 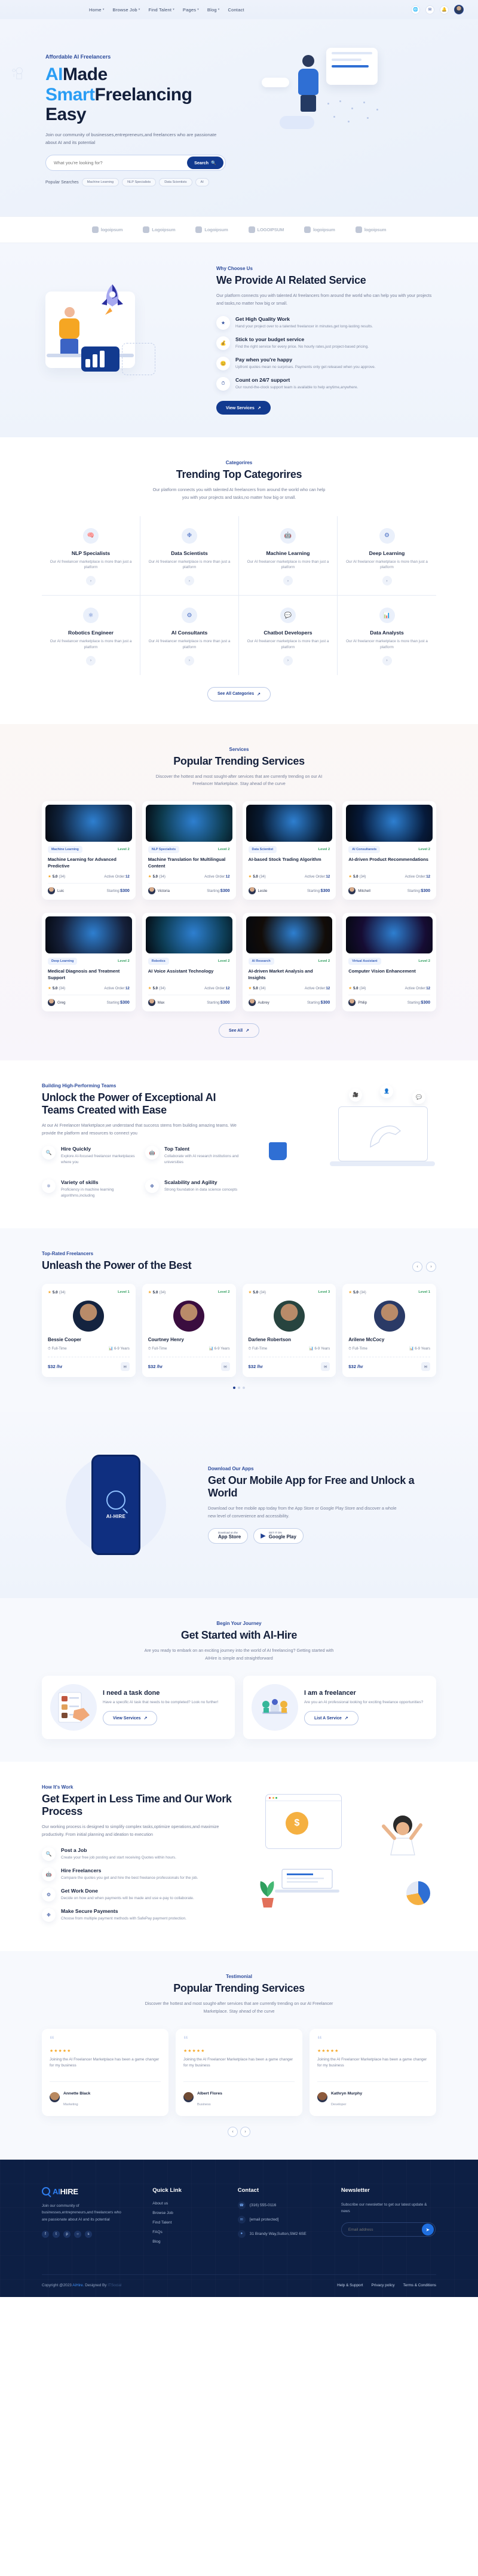 I want to click on nav-item-find-talent: Find Talent ▾, so click(x=161, y=10).